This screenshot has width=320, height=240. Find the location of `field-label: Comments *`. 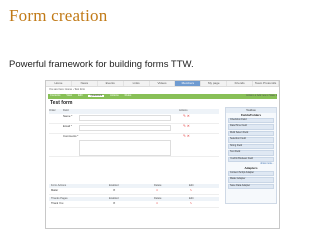

field-label: Comments * is located at coordinates (71, 136).